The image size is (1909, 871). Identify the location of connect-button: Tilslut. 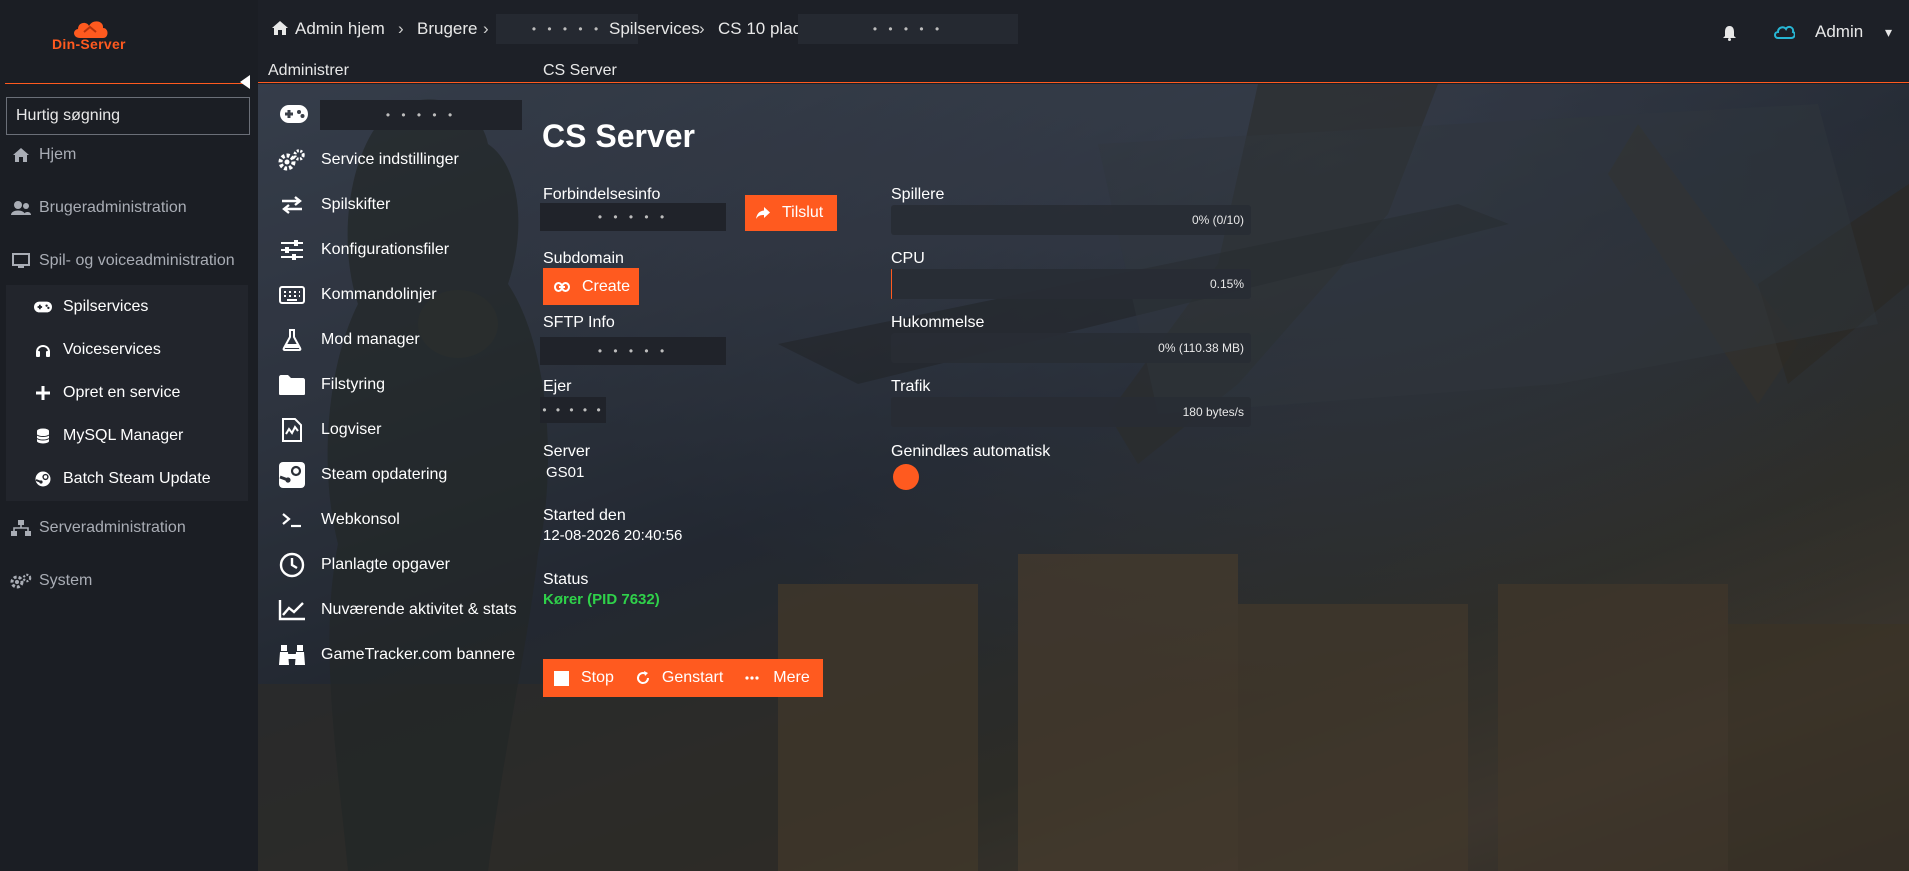
(791, 213).